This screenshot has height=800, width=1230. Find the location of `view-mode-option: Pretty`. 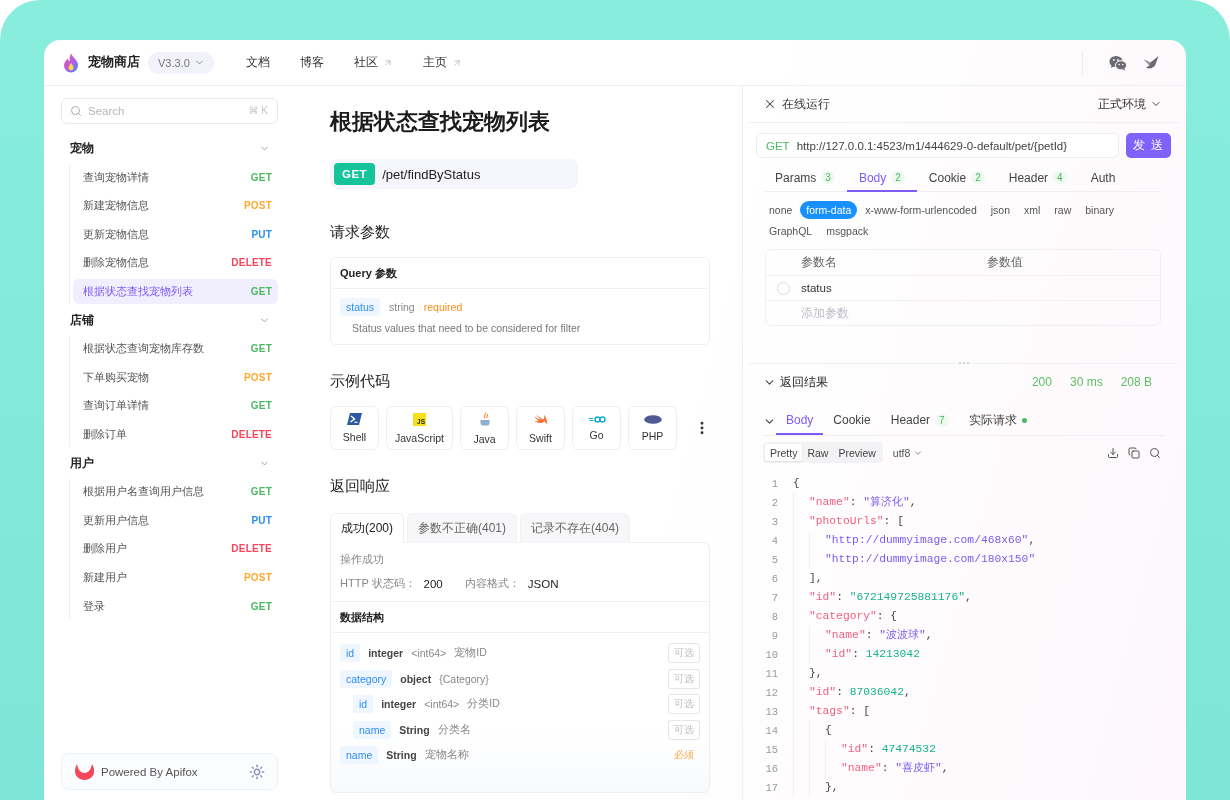

view-mode-option: Pretty is located at coordinates (784, 452).